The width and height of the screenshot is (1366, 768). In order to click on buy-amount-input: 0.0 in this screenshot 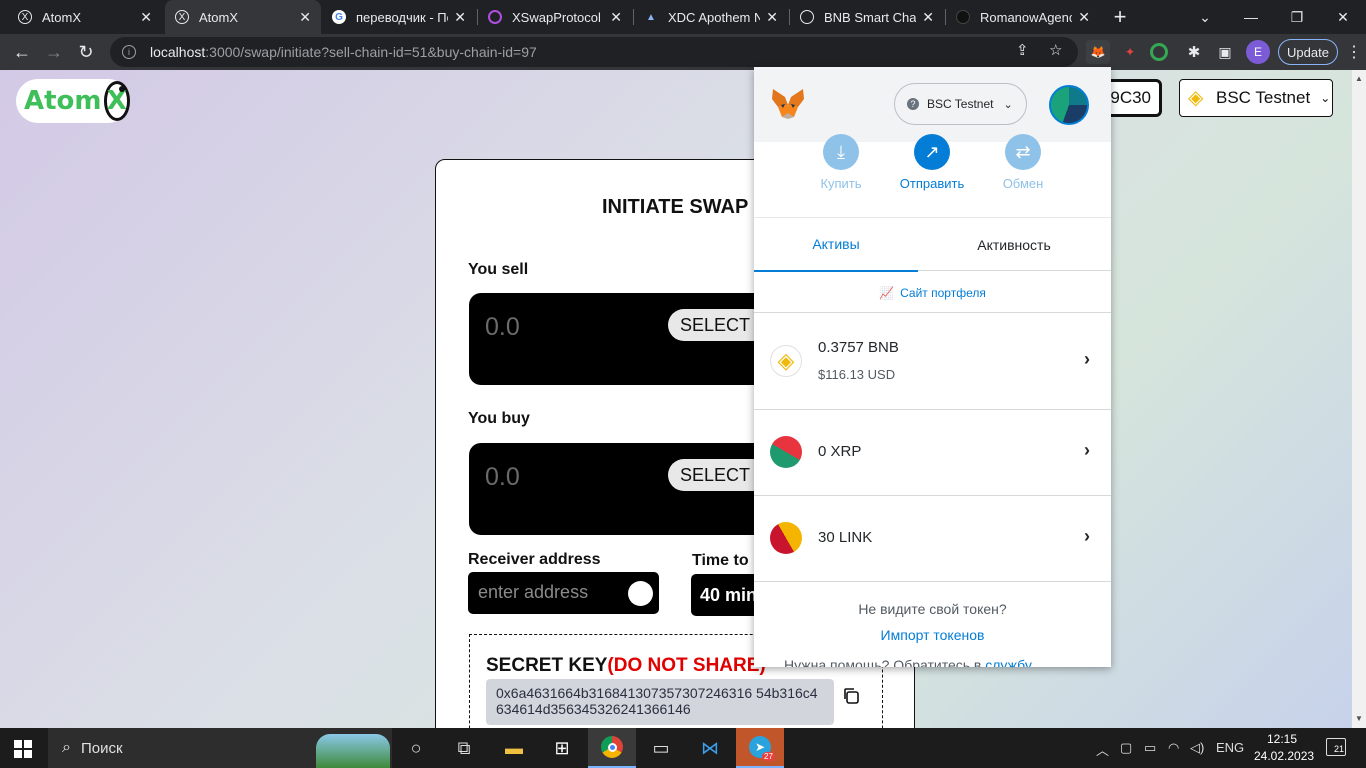, I will do `click(502, 477)`.